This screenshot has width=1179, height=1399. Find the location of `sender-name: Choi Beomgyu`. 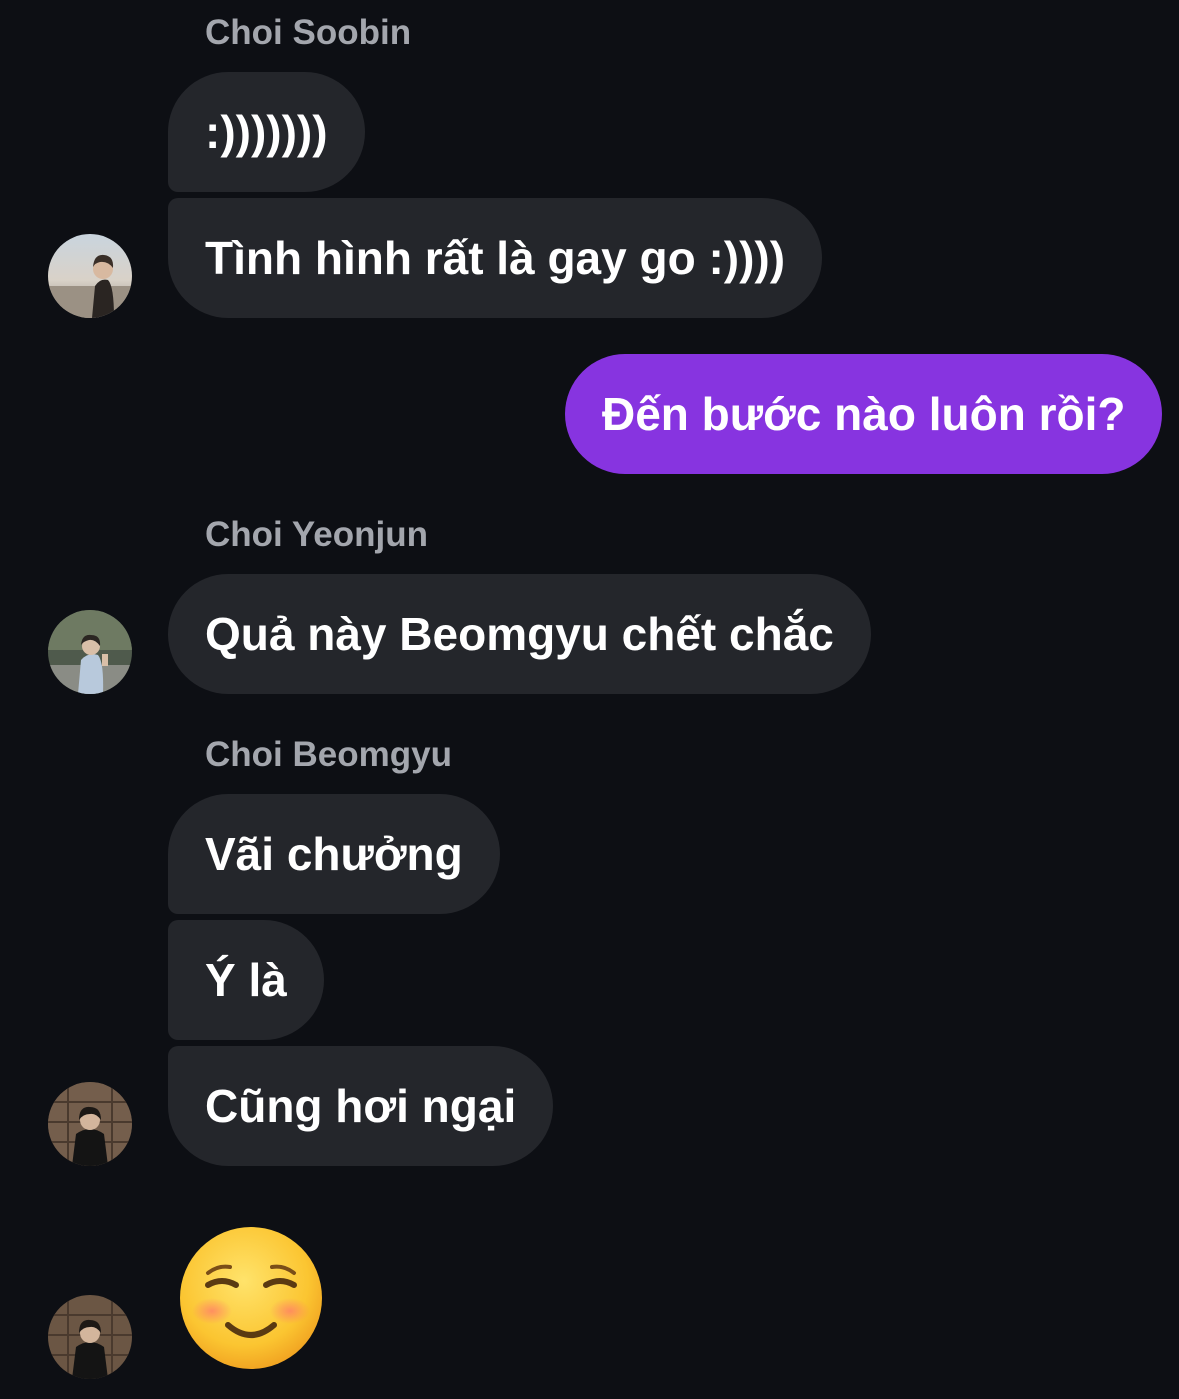

sender-name: Choi Beomgyu is located at coordinates (328, 754).